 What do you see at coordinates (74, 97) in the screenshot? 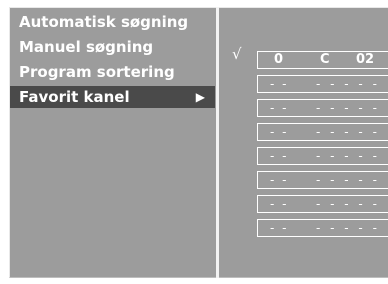
I see `menu-item-label: Favorit kanel` at bounding box center [74, 97].